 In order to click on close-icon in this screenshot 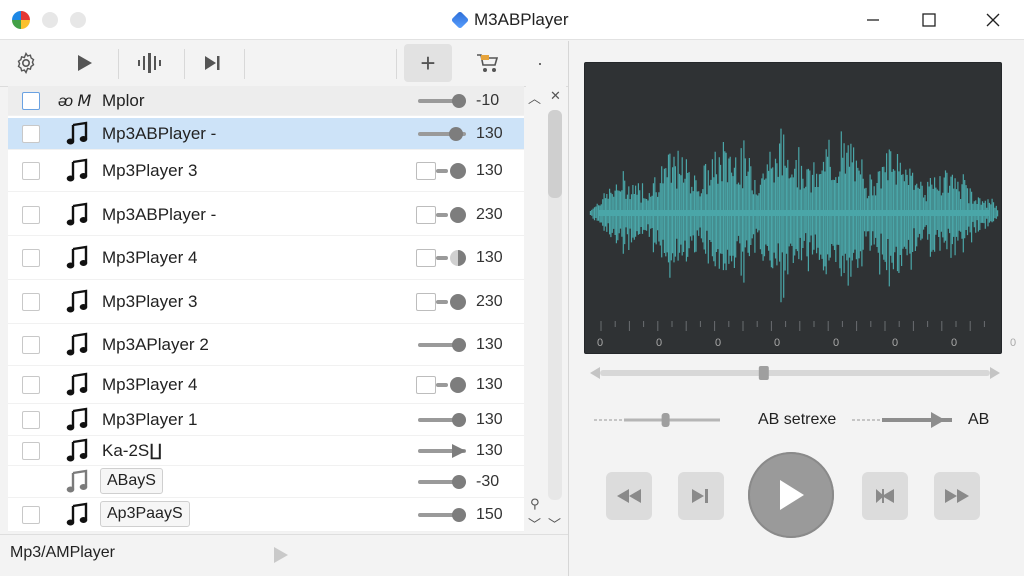, I will do `click(993, 20)`.